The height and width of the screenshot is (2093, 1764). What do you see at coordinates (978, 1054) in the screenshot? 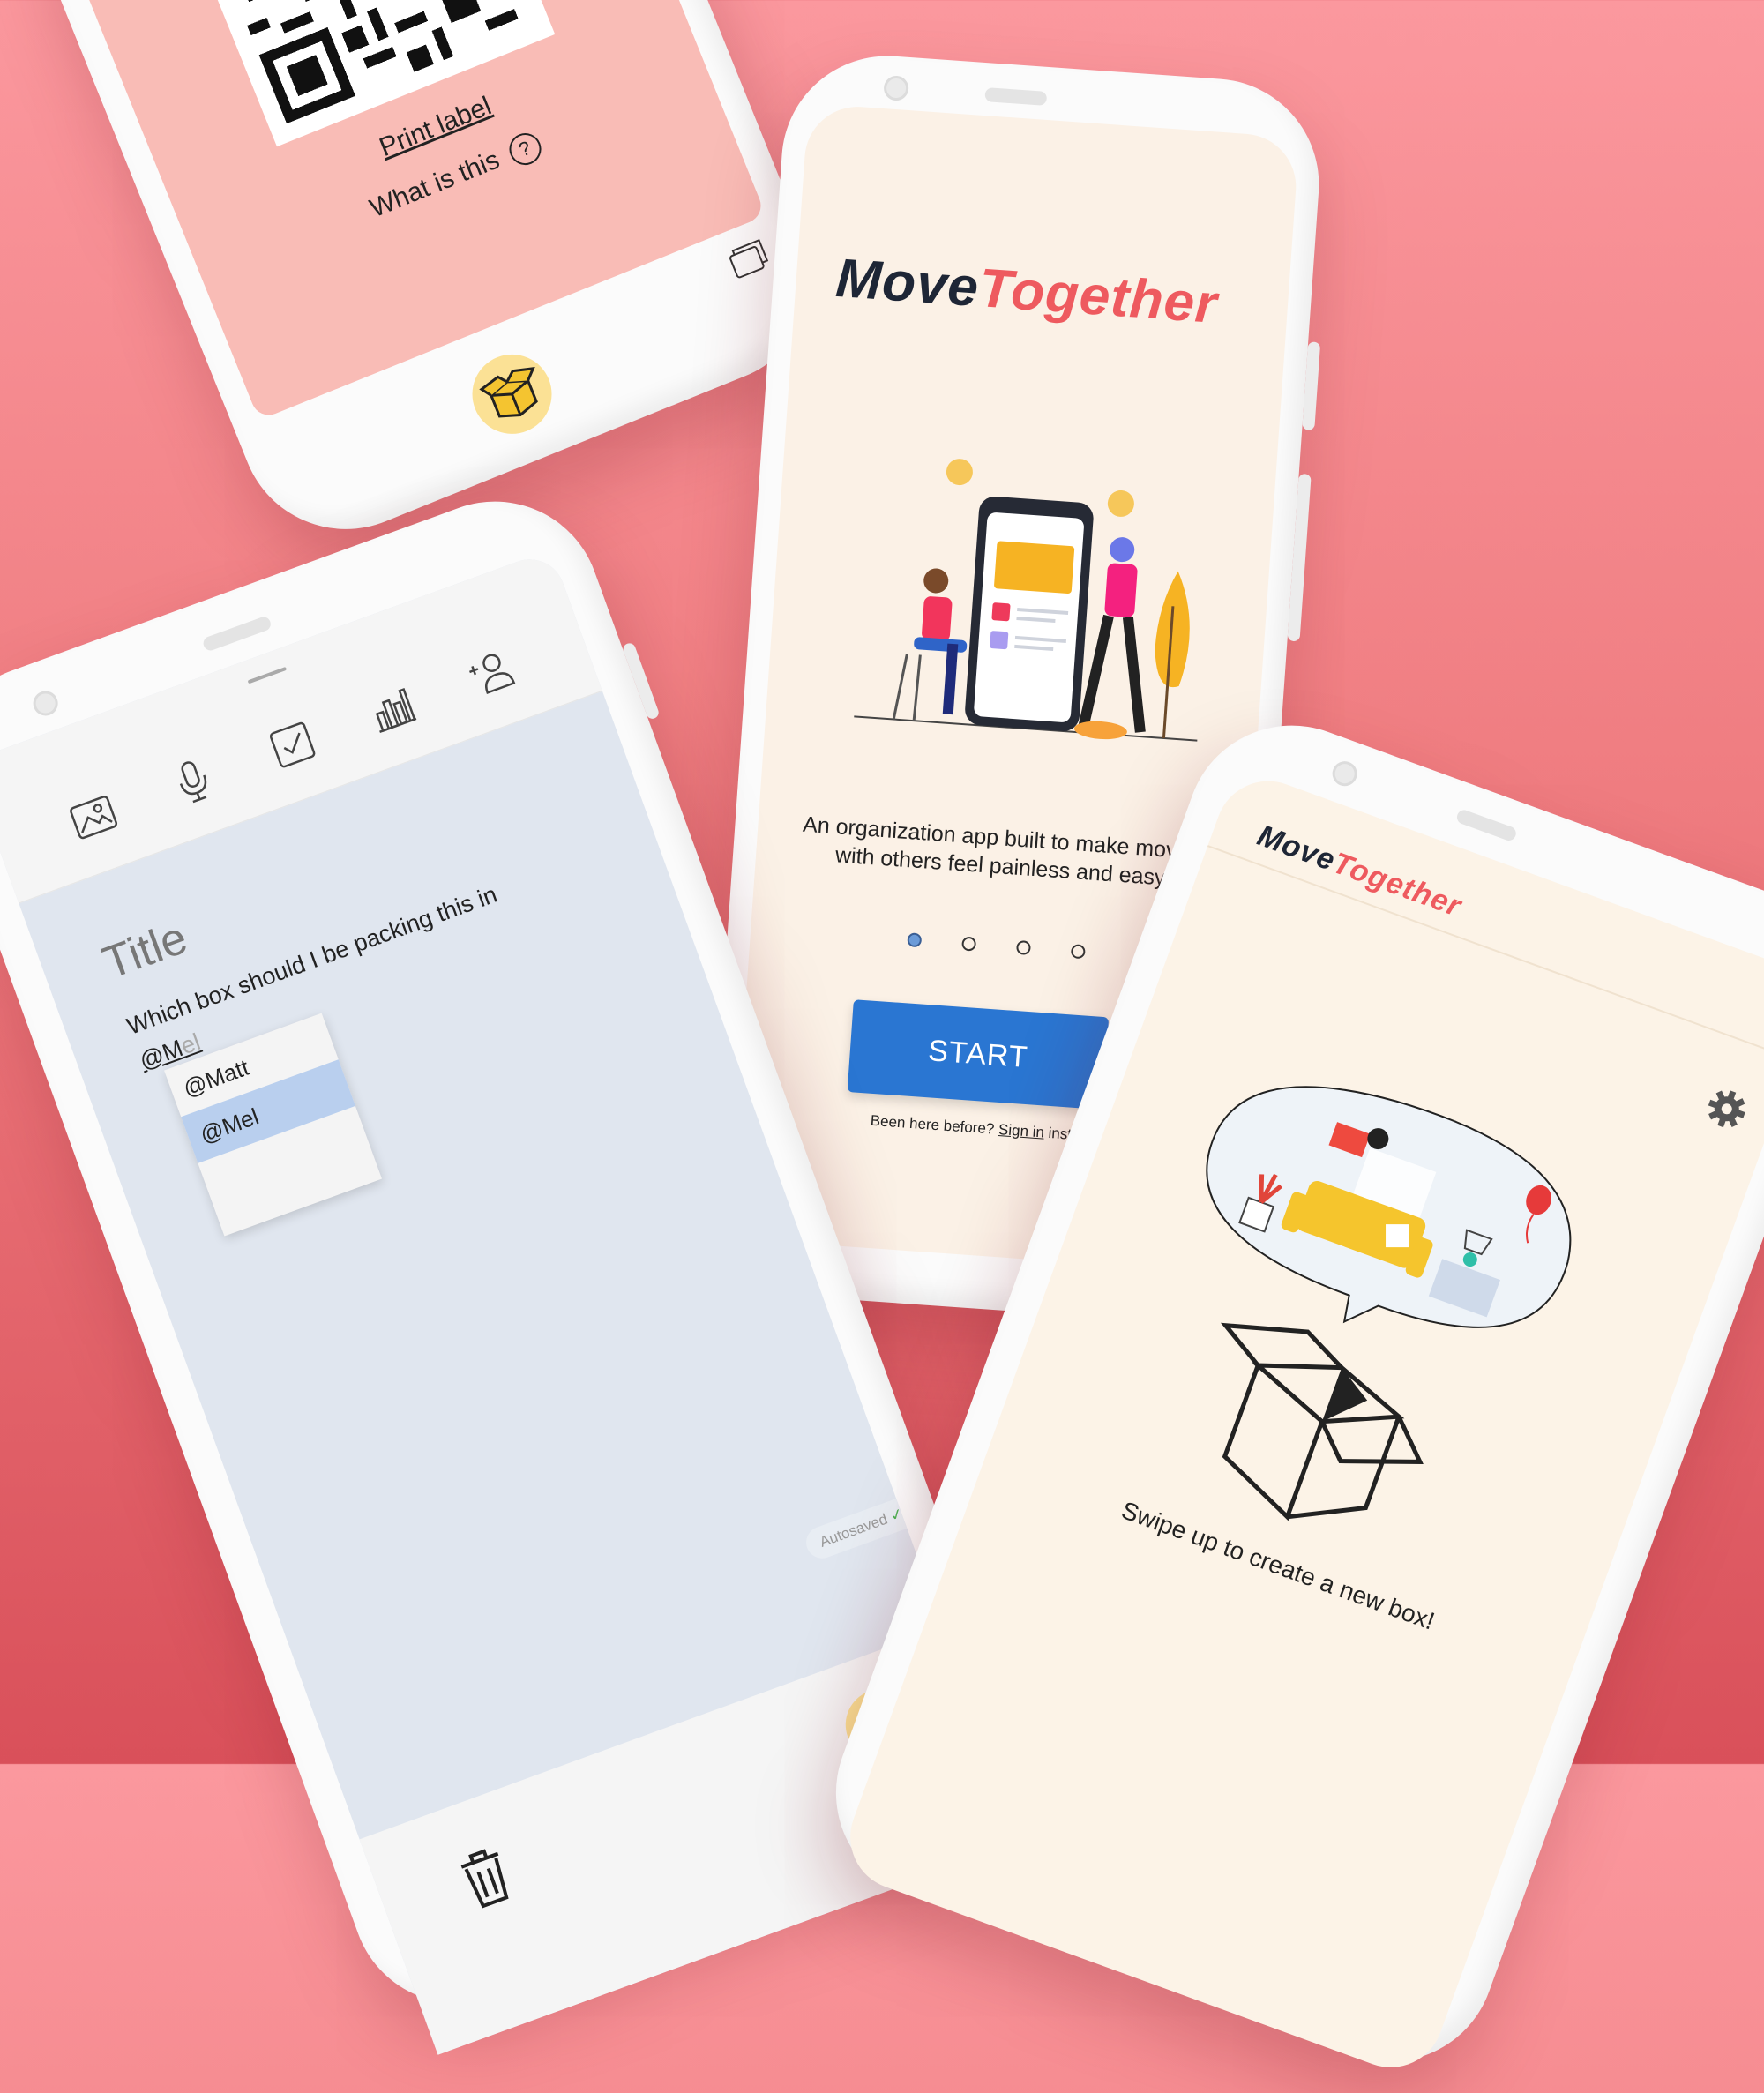
I see `start-button: START` at bounding box center [978, 1054].